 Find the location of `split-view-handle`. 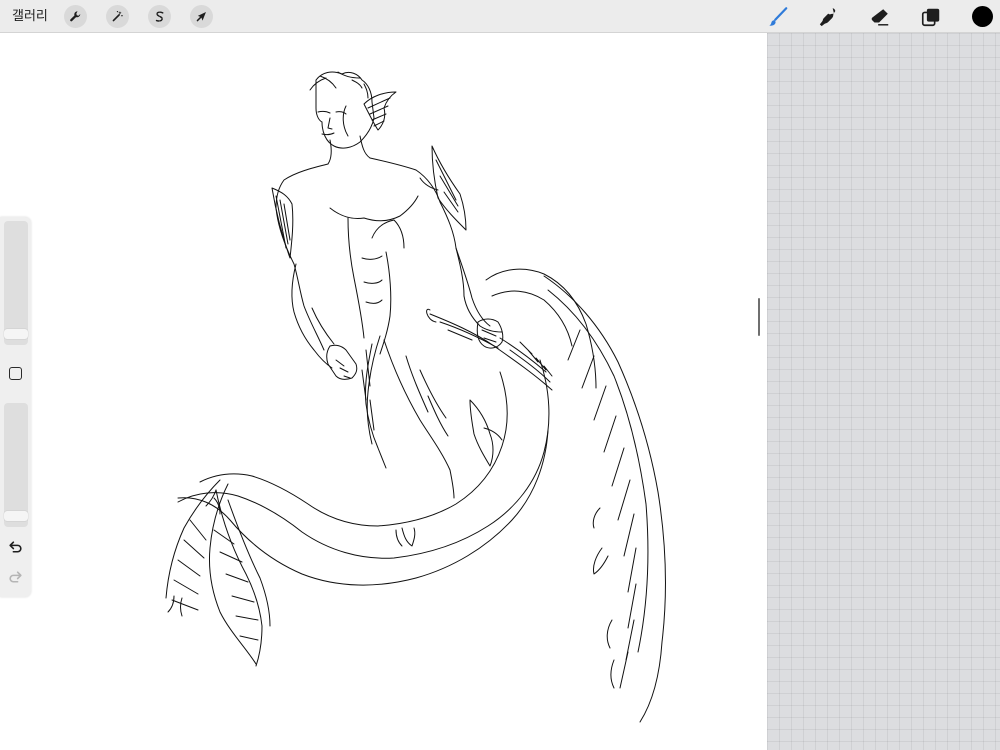

split-view-handle is located at coordinates (759, 317).